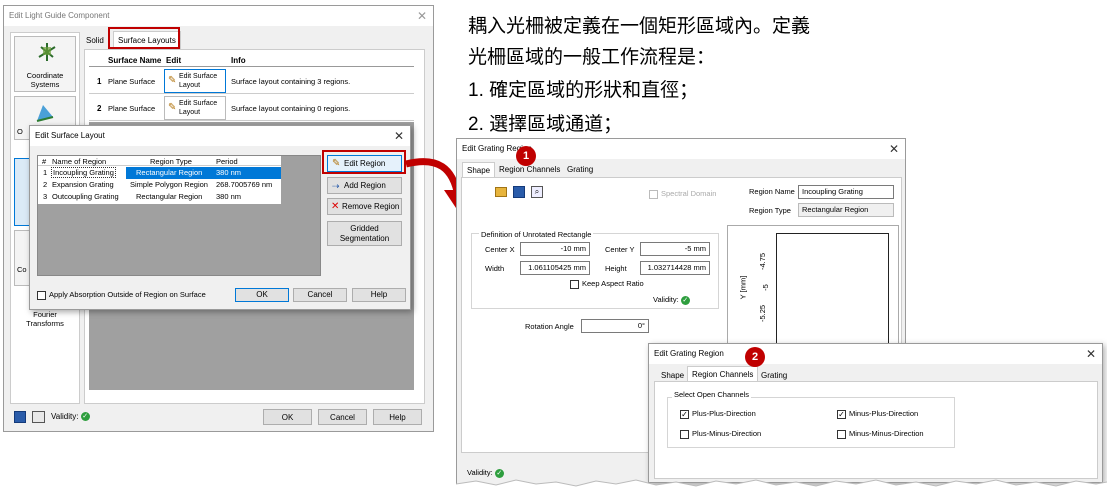 The height and width of the screenshot is (494, 1107). What do you see at coordinates (763, 261) in the screenshot?
I see `y-tick-label: -4.75` at bounding box center [763, 261].